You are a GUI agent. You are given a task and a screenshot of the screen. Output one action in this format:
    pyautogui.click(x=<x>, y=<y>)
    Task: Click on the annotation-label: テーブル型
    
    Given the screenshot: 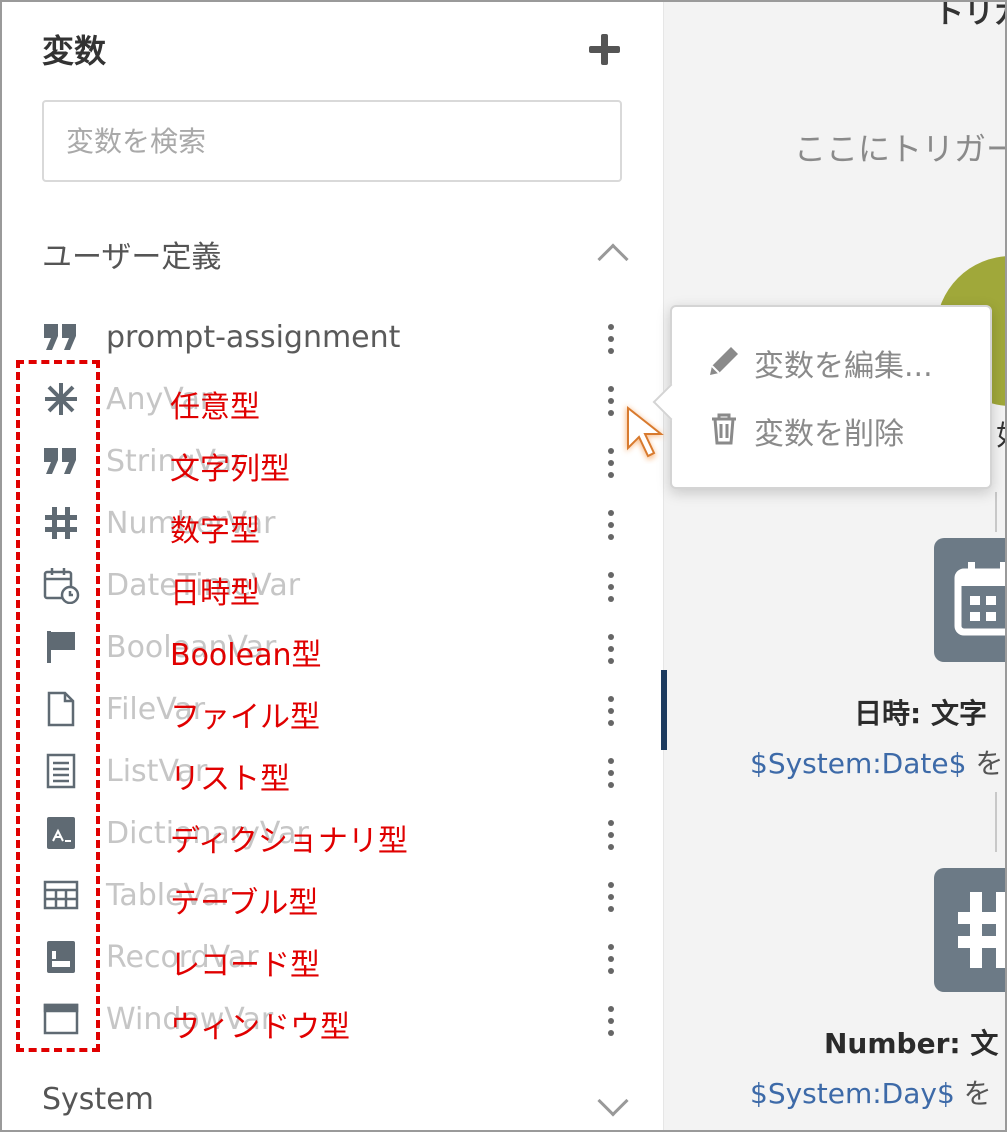 What is the action you would take?
    pyautogui.click(x=244, y=903)
    